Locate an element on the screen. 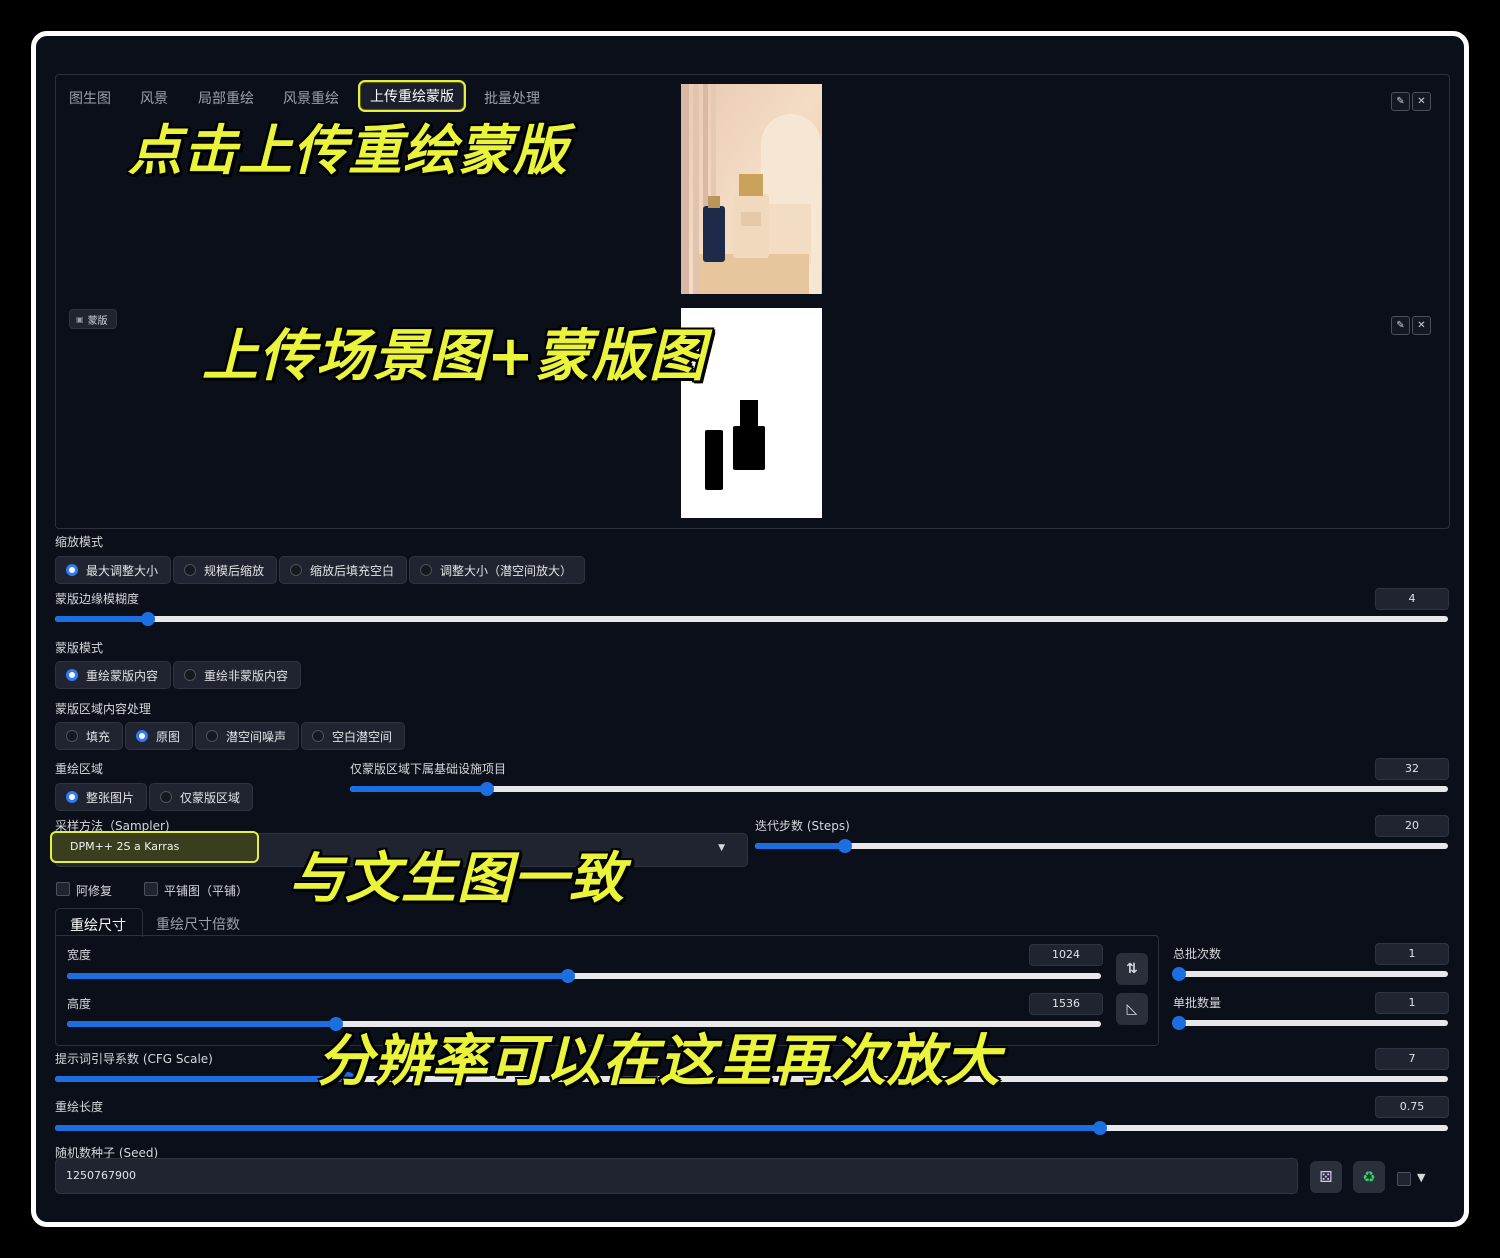 The image size is (1500, 1258). inpaint-area-group: 整张图片 仅蒙版区域 is located at coordinates (154, 797).